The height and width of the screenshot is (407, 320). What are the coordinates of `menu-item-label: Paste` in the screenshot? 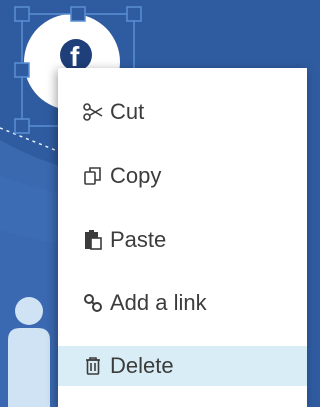 It's located at (138, 239).